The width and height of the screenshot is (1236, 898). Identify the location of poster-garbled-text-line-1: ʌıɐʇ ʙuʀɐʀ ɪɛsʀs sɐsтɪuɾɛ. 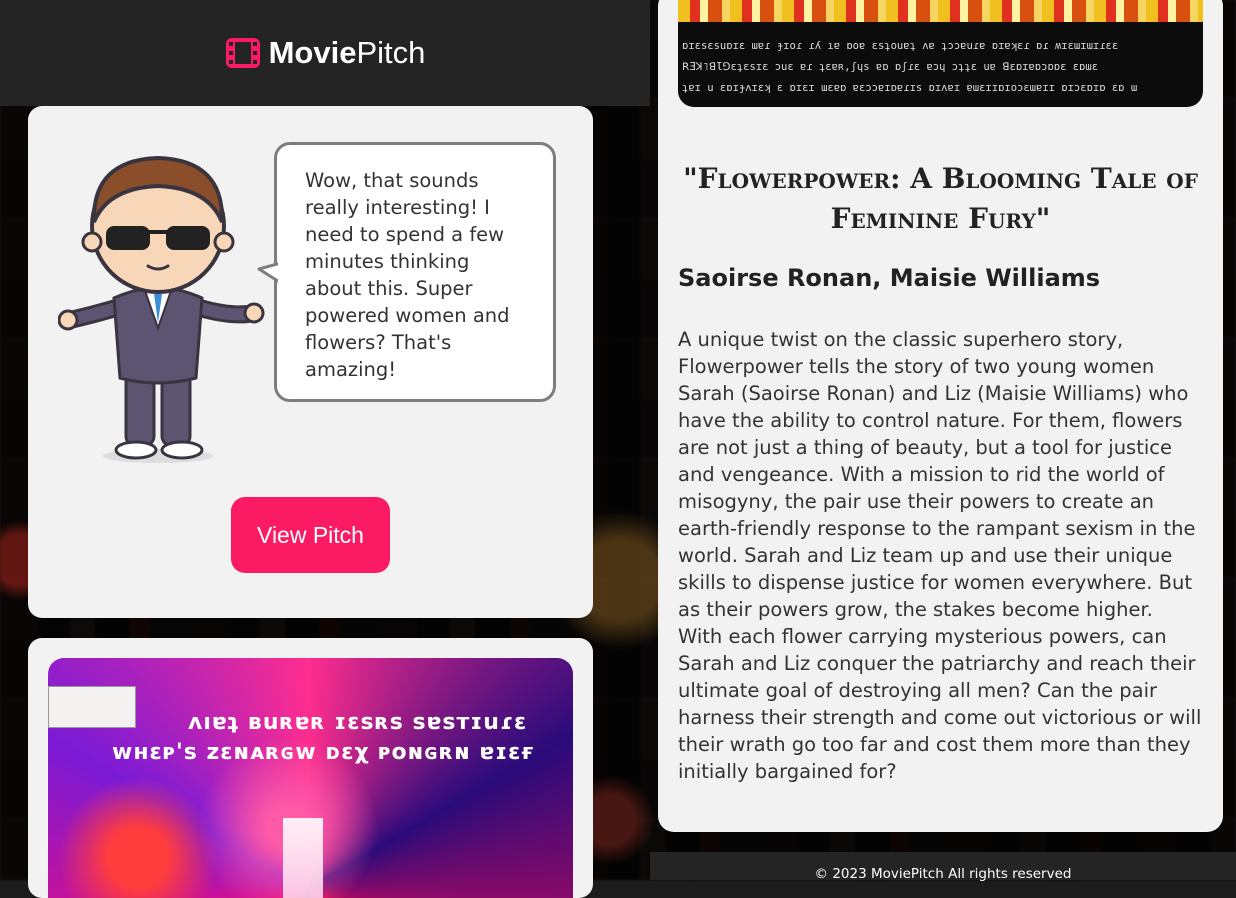
(358, 722).